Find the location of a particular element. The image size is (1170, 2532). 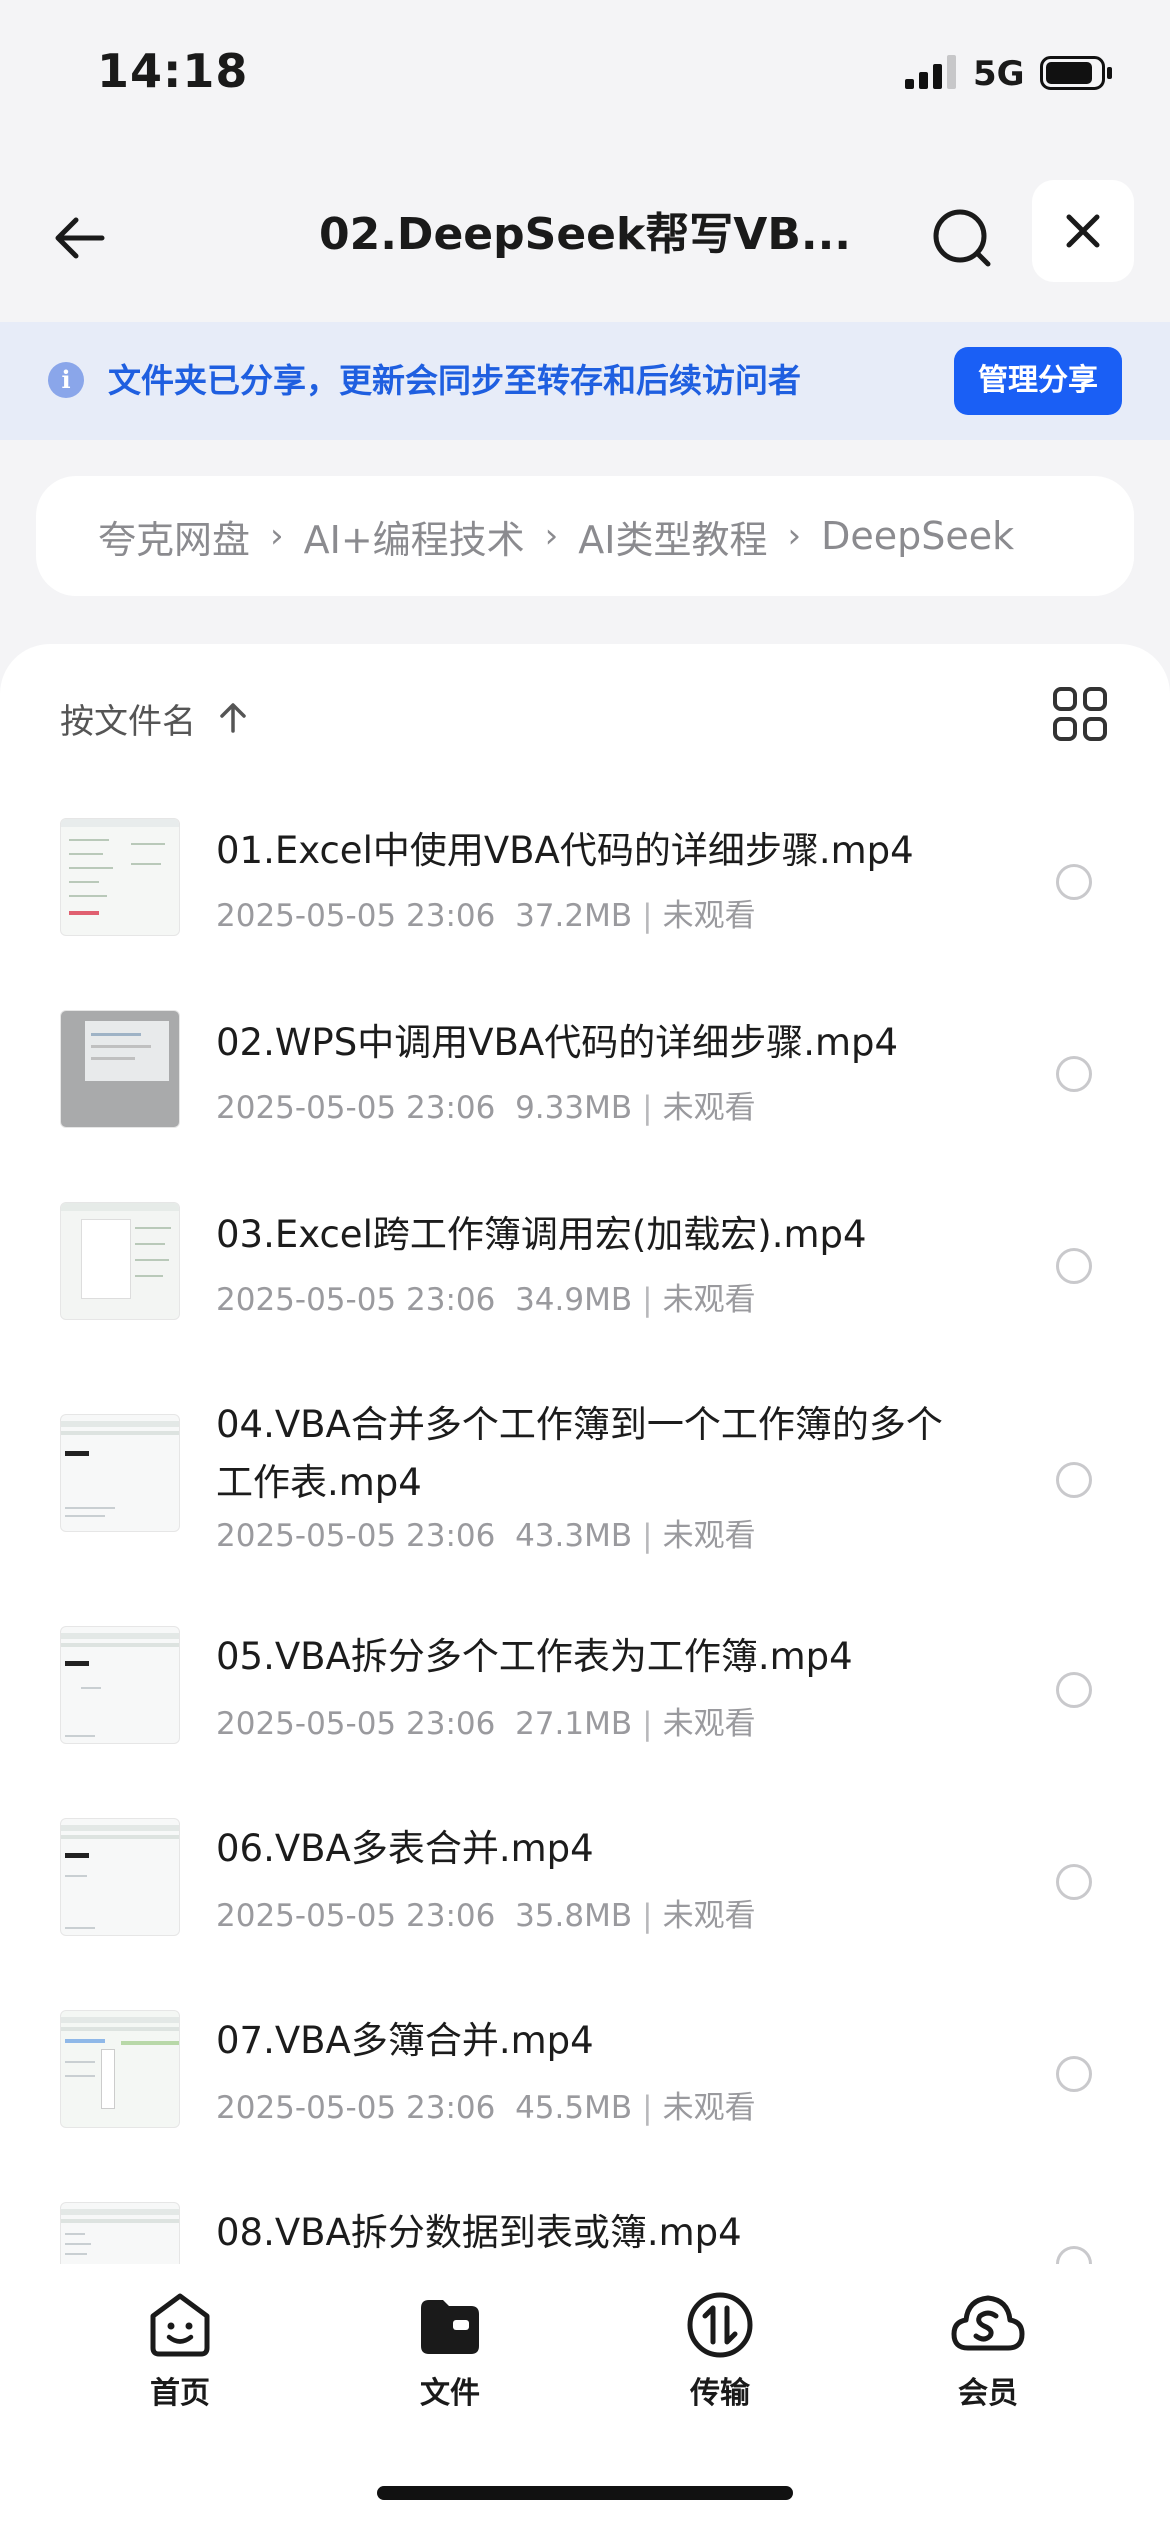

arrow-up-icon is located at coordinates (233, 718).